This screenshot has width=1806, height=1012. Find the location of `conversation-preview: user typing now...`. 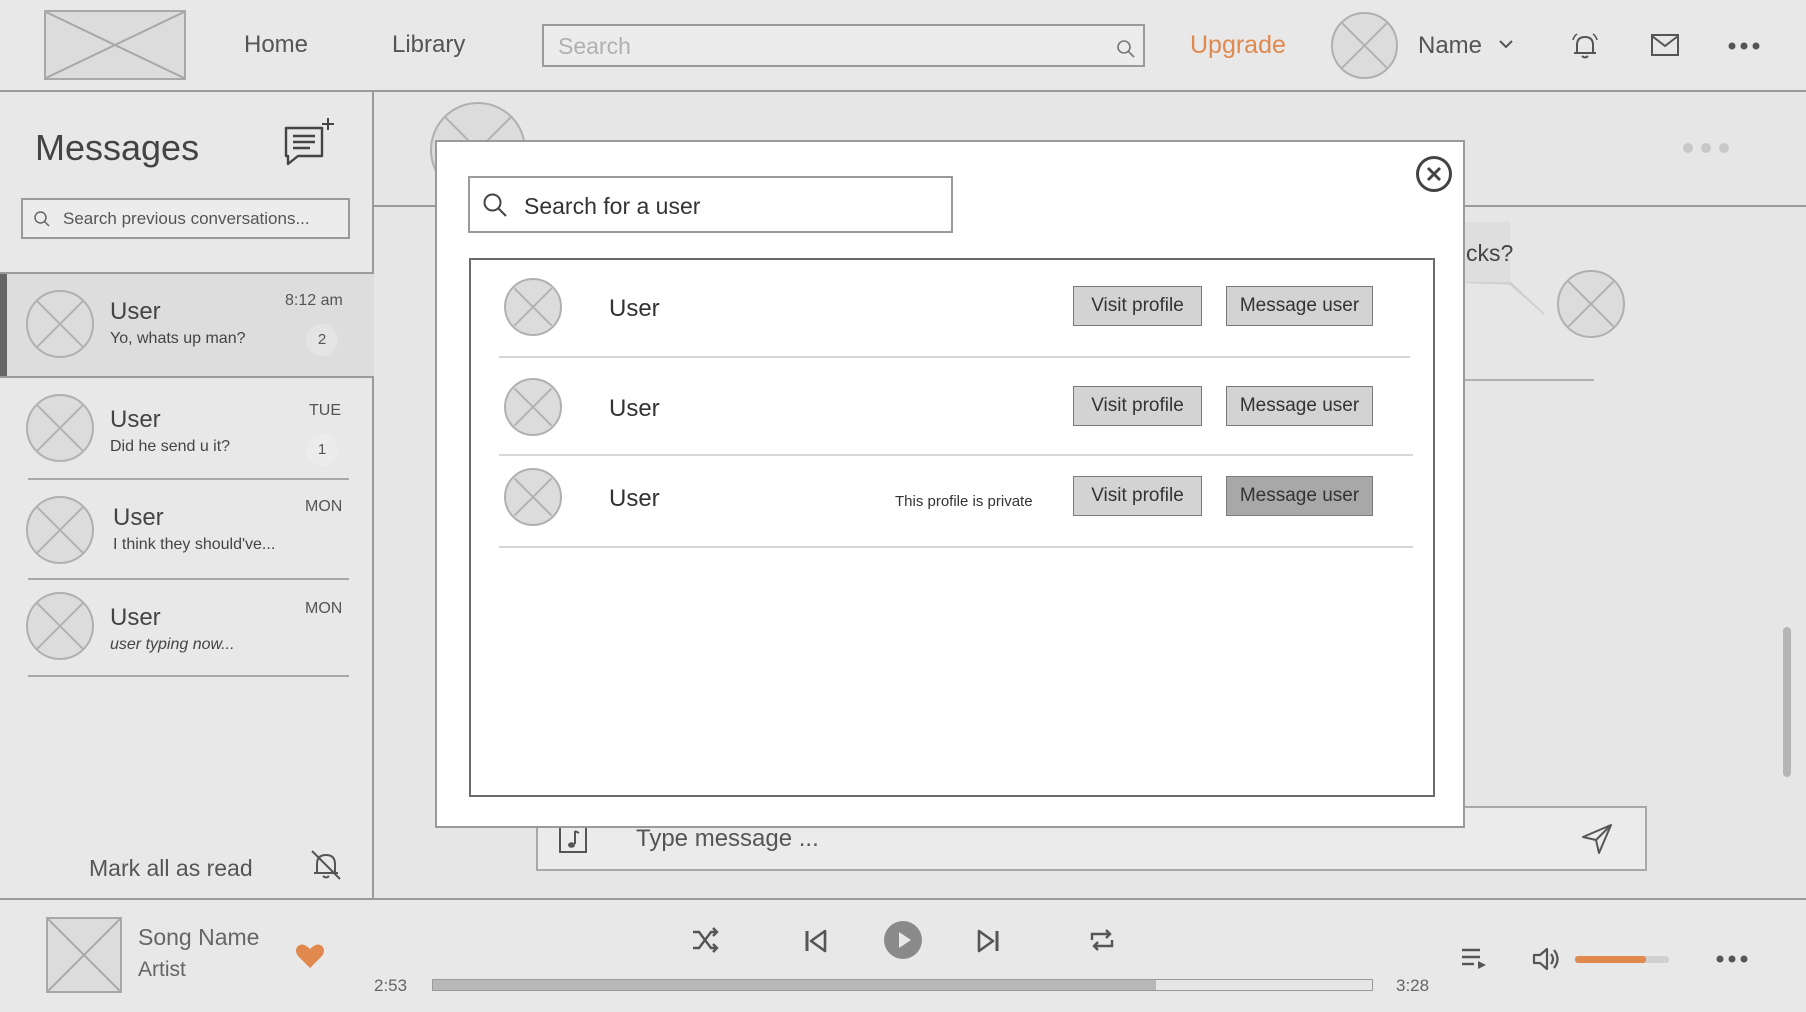

conversation-preview: user typing now... is located at coordinates (172, 644).